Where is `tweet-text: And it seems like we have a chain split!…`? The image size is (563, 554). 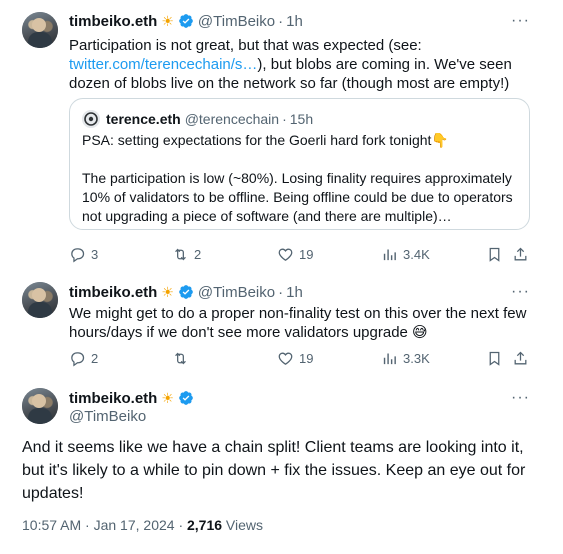 tweet-text: And it seems like we have a chain split!… is located at coordinates (274, 470).